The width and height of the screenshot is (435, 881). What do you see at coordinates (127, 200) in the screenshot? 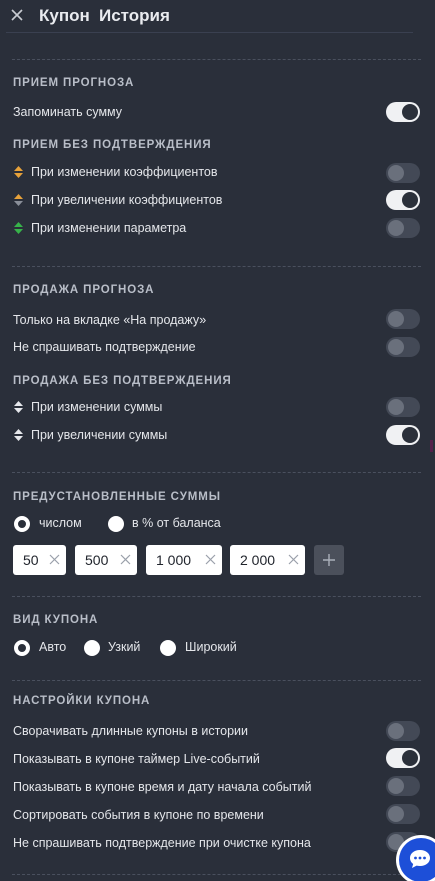
I see `accept-odds-increase-label: При увеличении коэффициентов` at bounding box center [127, 200].